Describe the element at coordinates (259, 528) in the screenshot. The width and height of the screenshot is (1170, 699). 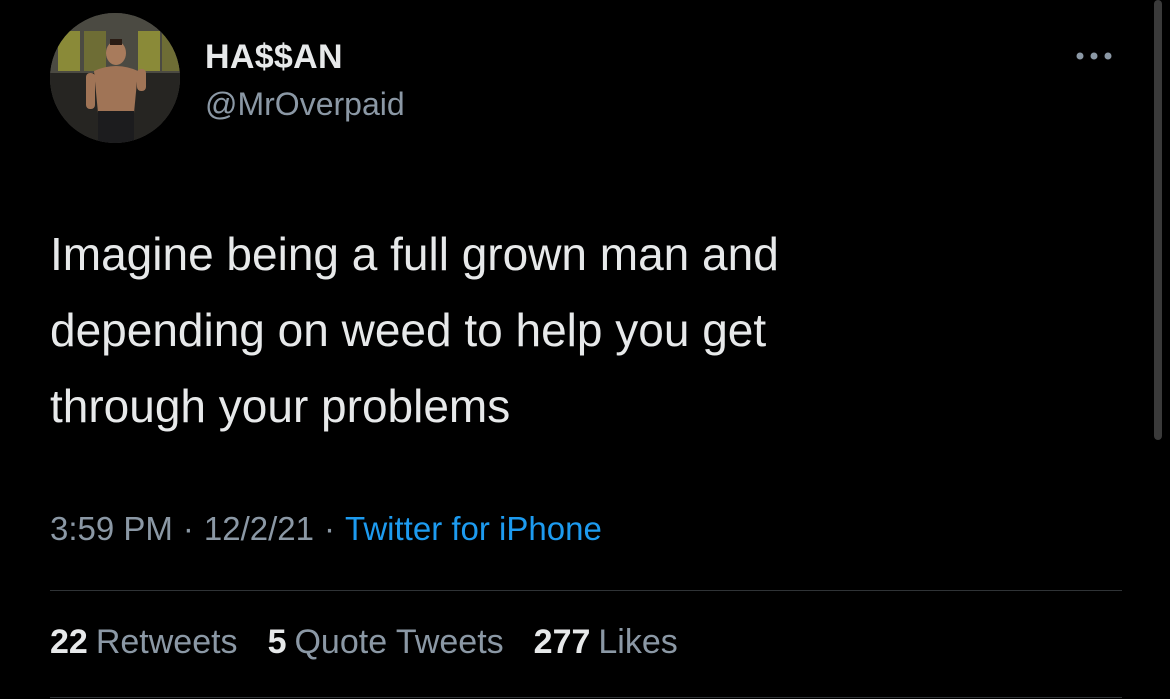
I see `tweet-date: 12/2/21` at that location.